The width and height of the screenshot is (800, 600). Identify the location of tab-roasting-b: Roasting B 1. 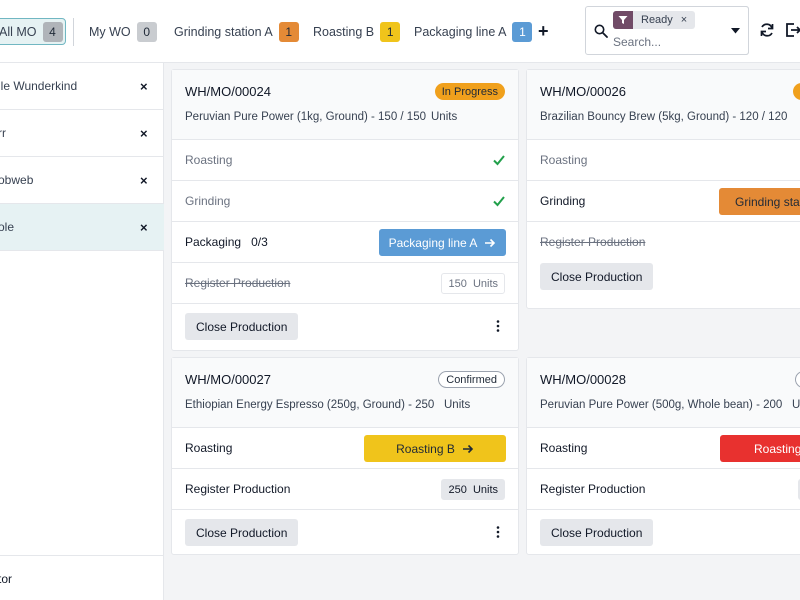
(357, 31).